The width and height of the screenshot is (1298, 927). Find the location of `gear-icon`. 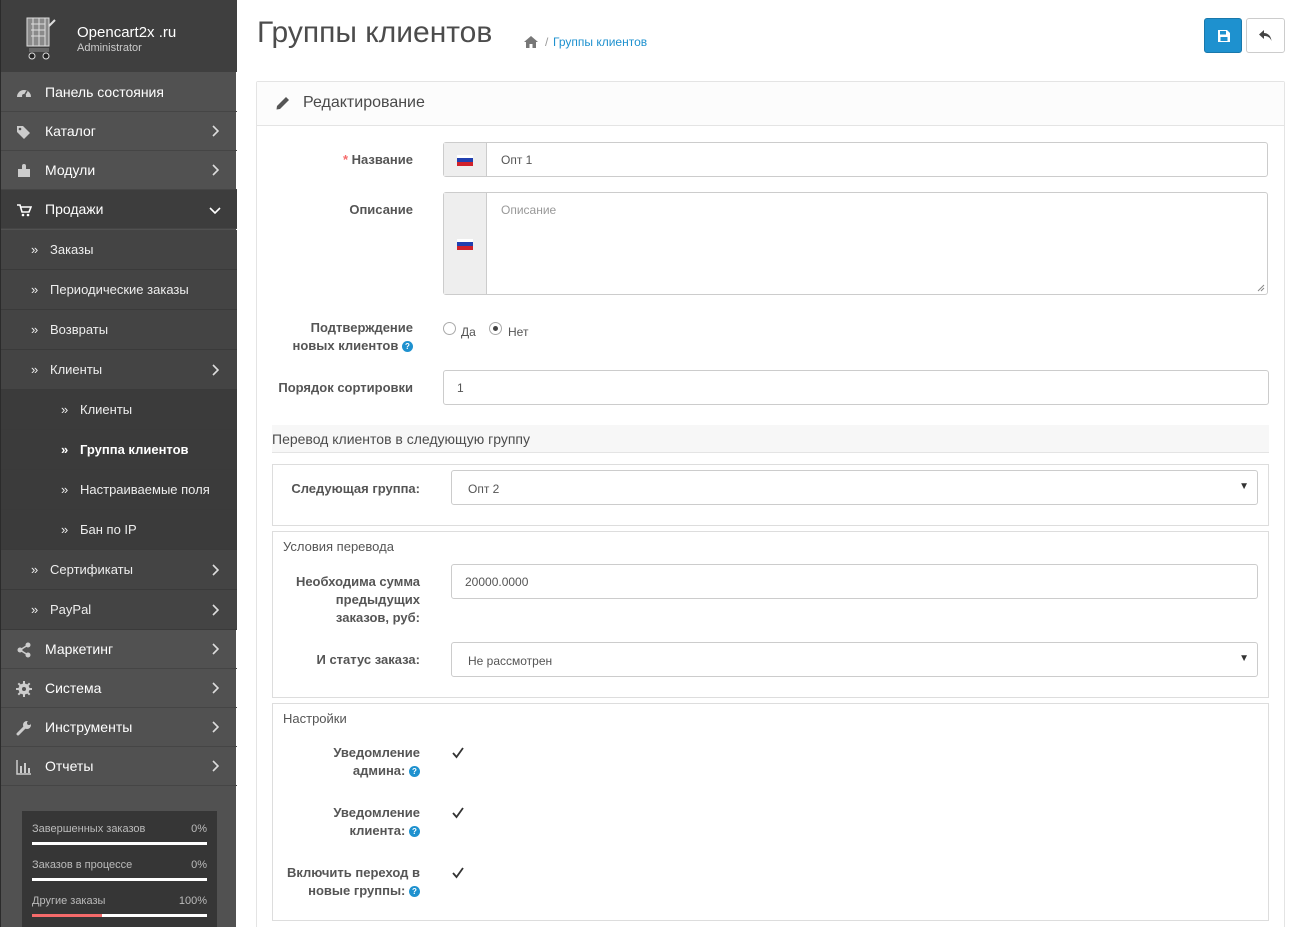

gear-icon is located at coordinates (24, 689).